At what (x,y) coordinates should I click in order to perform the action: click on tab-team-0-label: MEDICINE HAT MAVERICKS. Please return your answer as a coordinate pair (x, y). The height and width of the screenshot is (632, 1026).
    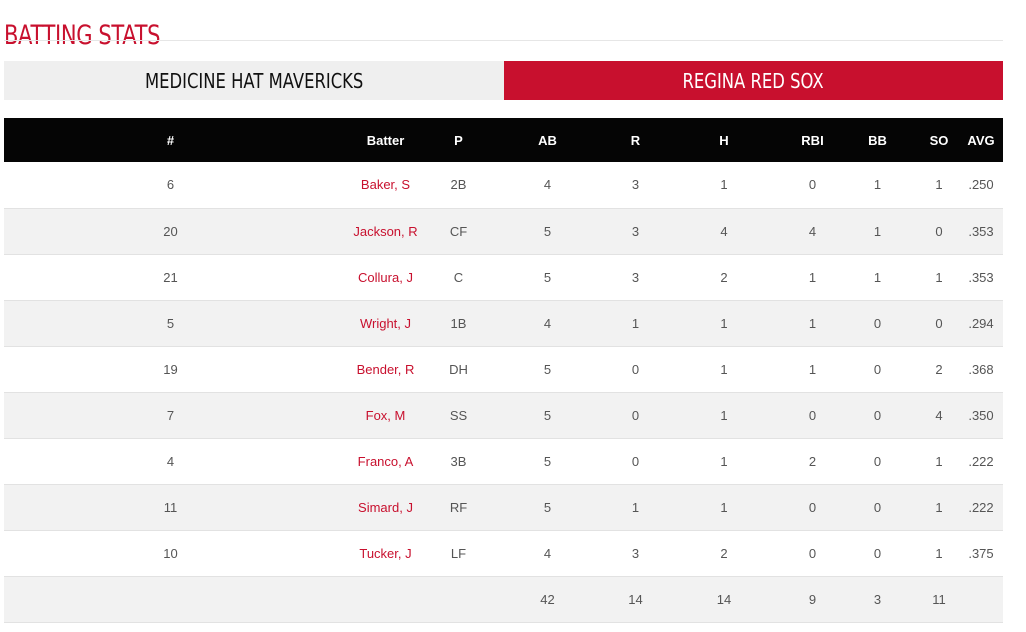
    Looking at the image, I should click on (253, 80).